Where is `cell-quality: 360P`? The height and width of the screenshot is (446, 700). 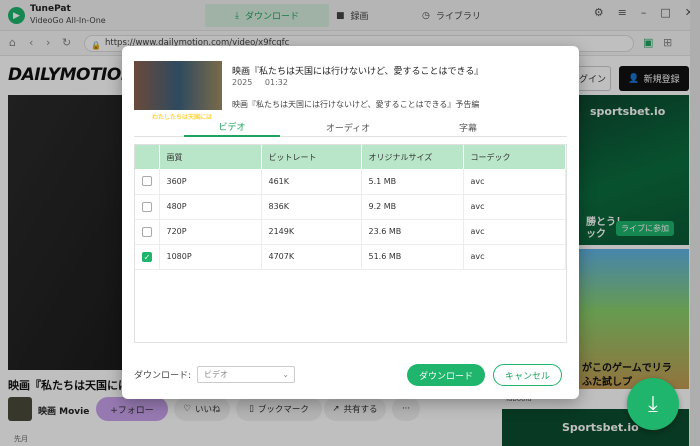 cell-quality: 360P is located at coordinates (210, 182).